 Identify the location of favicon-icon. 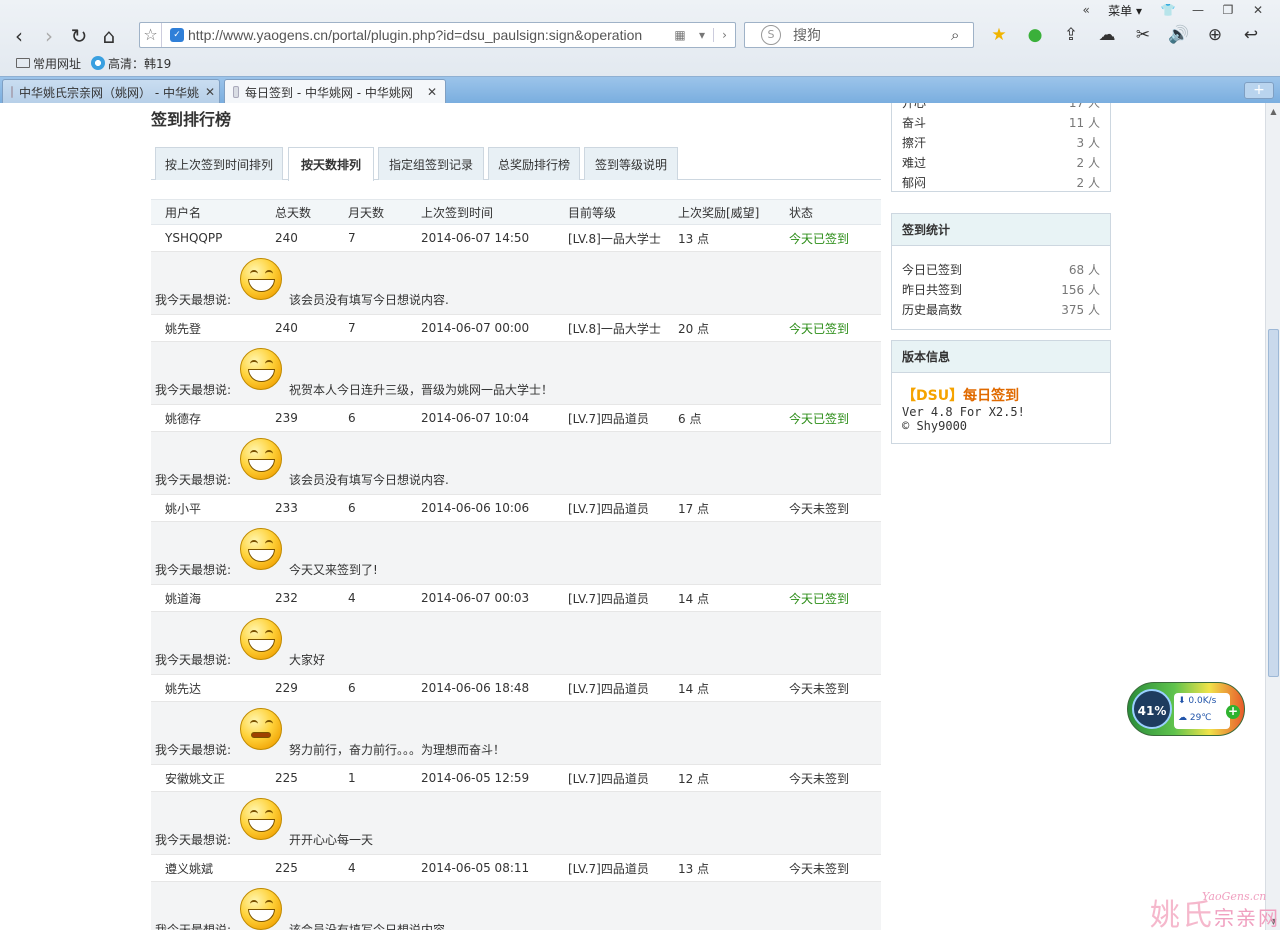
(236, 92).